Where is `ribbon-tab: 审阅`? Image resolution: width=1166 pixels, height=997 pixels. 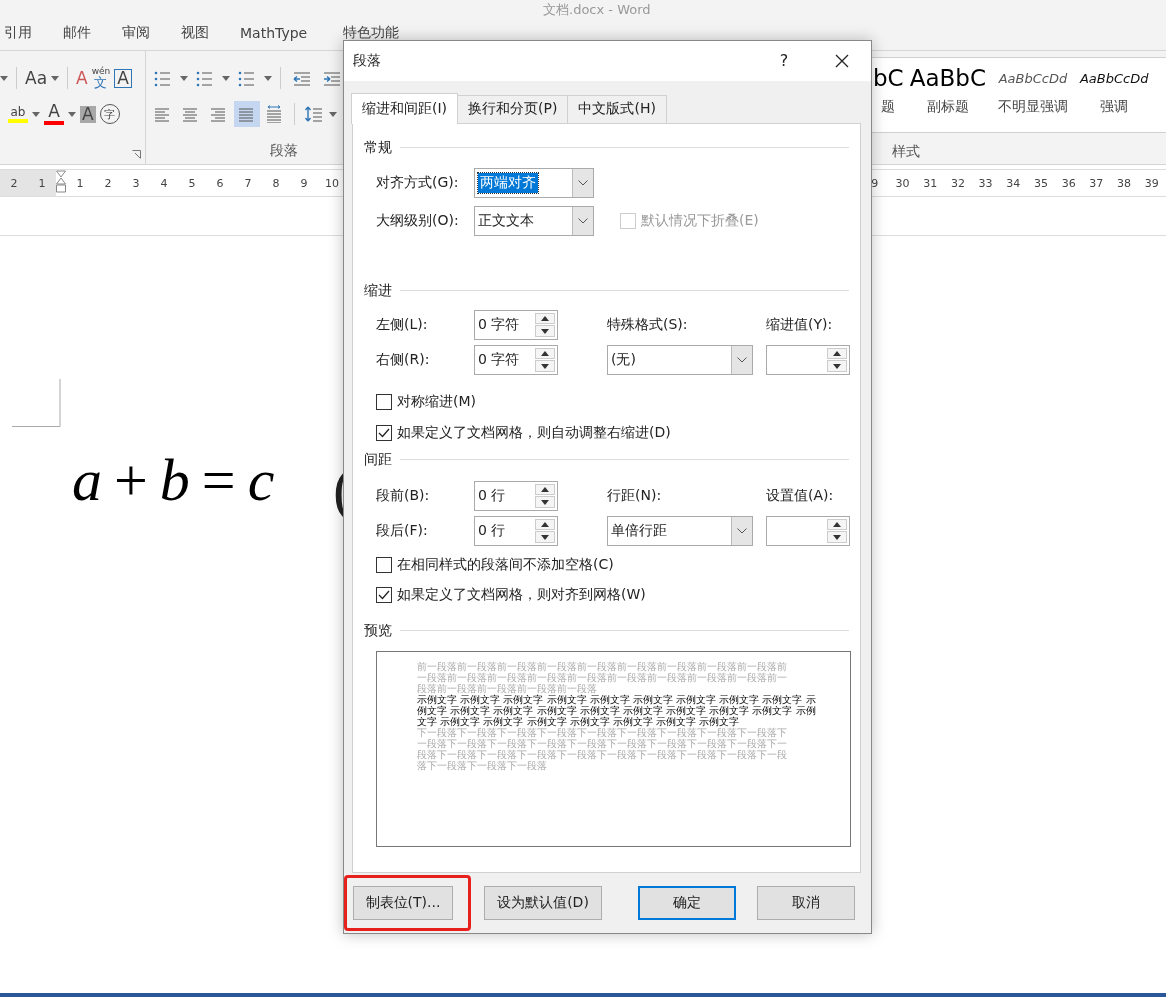
ribbon-tab: 审阅 is located at coordinates (149, 33).